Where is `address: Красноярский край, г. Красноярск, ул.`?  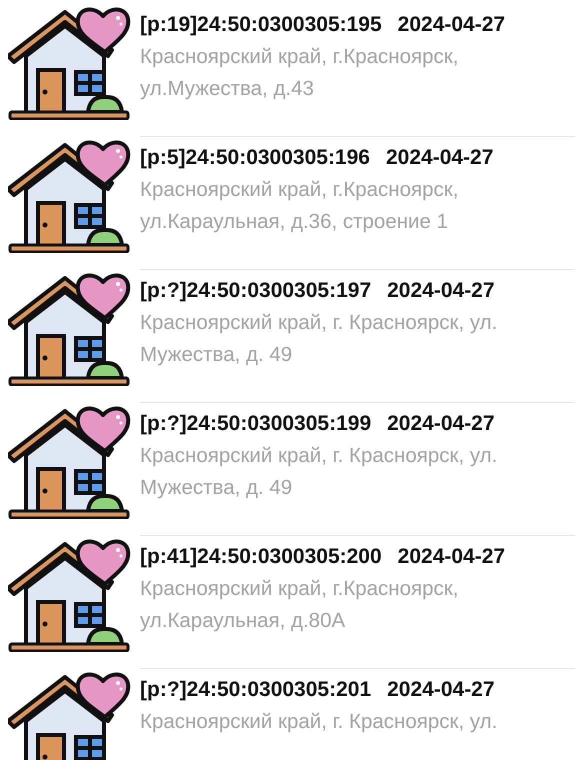 address: Красноярский край, г. Красноярск, ул. is located at coordinates (319, 722).